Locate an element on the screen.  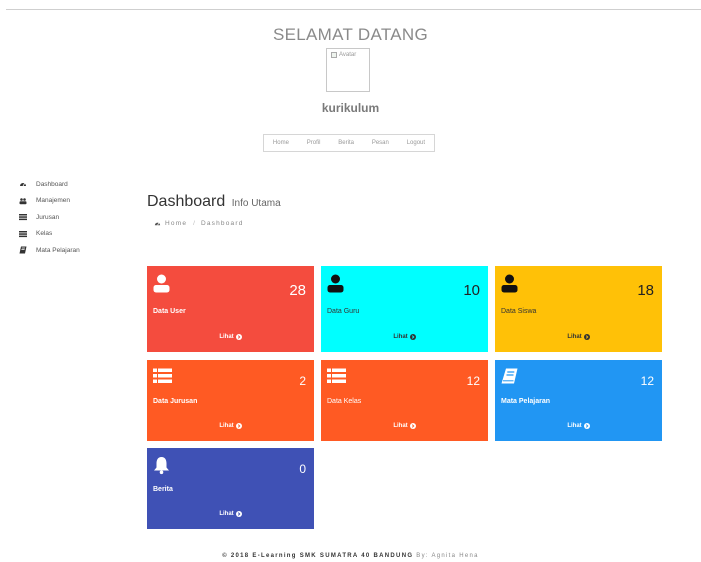
avatar: Avatar is located at coordinates (348, 70).